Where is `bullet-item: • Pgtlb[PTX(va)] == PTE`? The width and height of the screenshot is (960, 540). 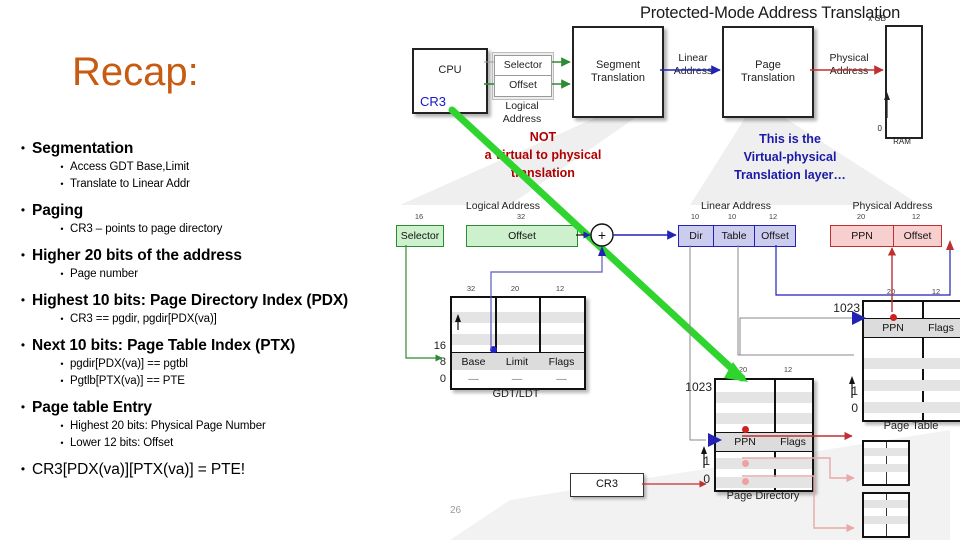
bullet-item: • Pgtlb[PTX(va)] == PTE is located at coordinates (199, 381).